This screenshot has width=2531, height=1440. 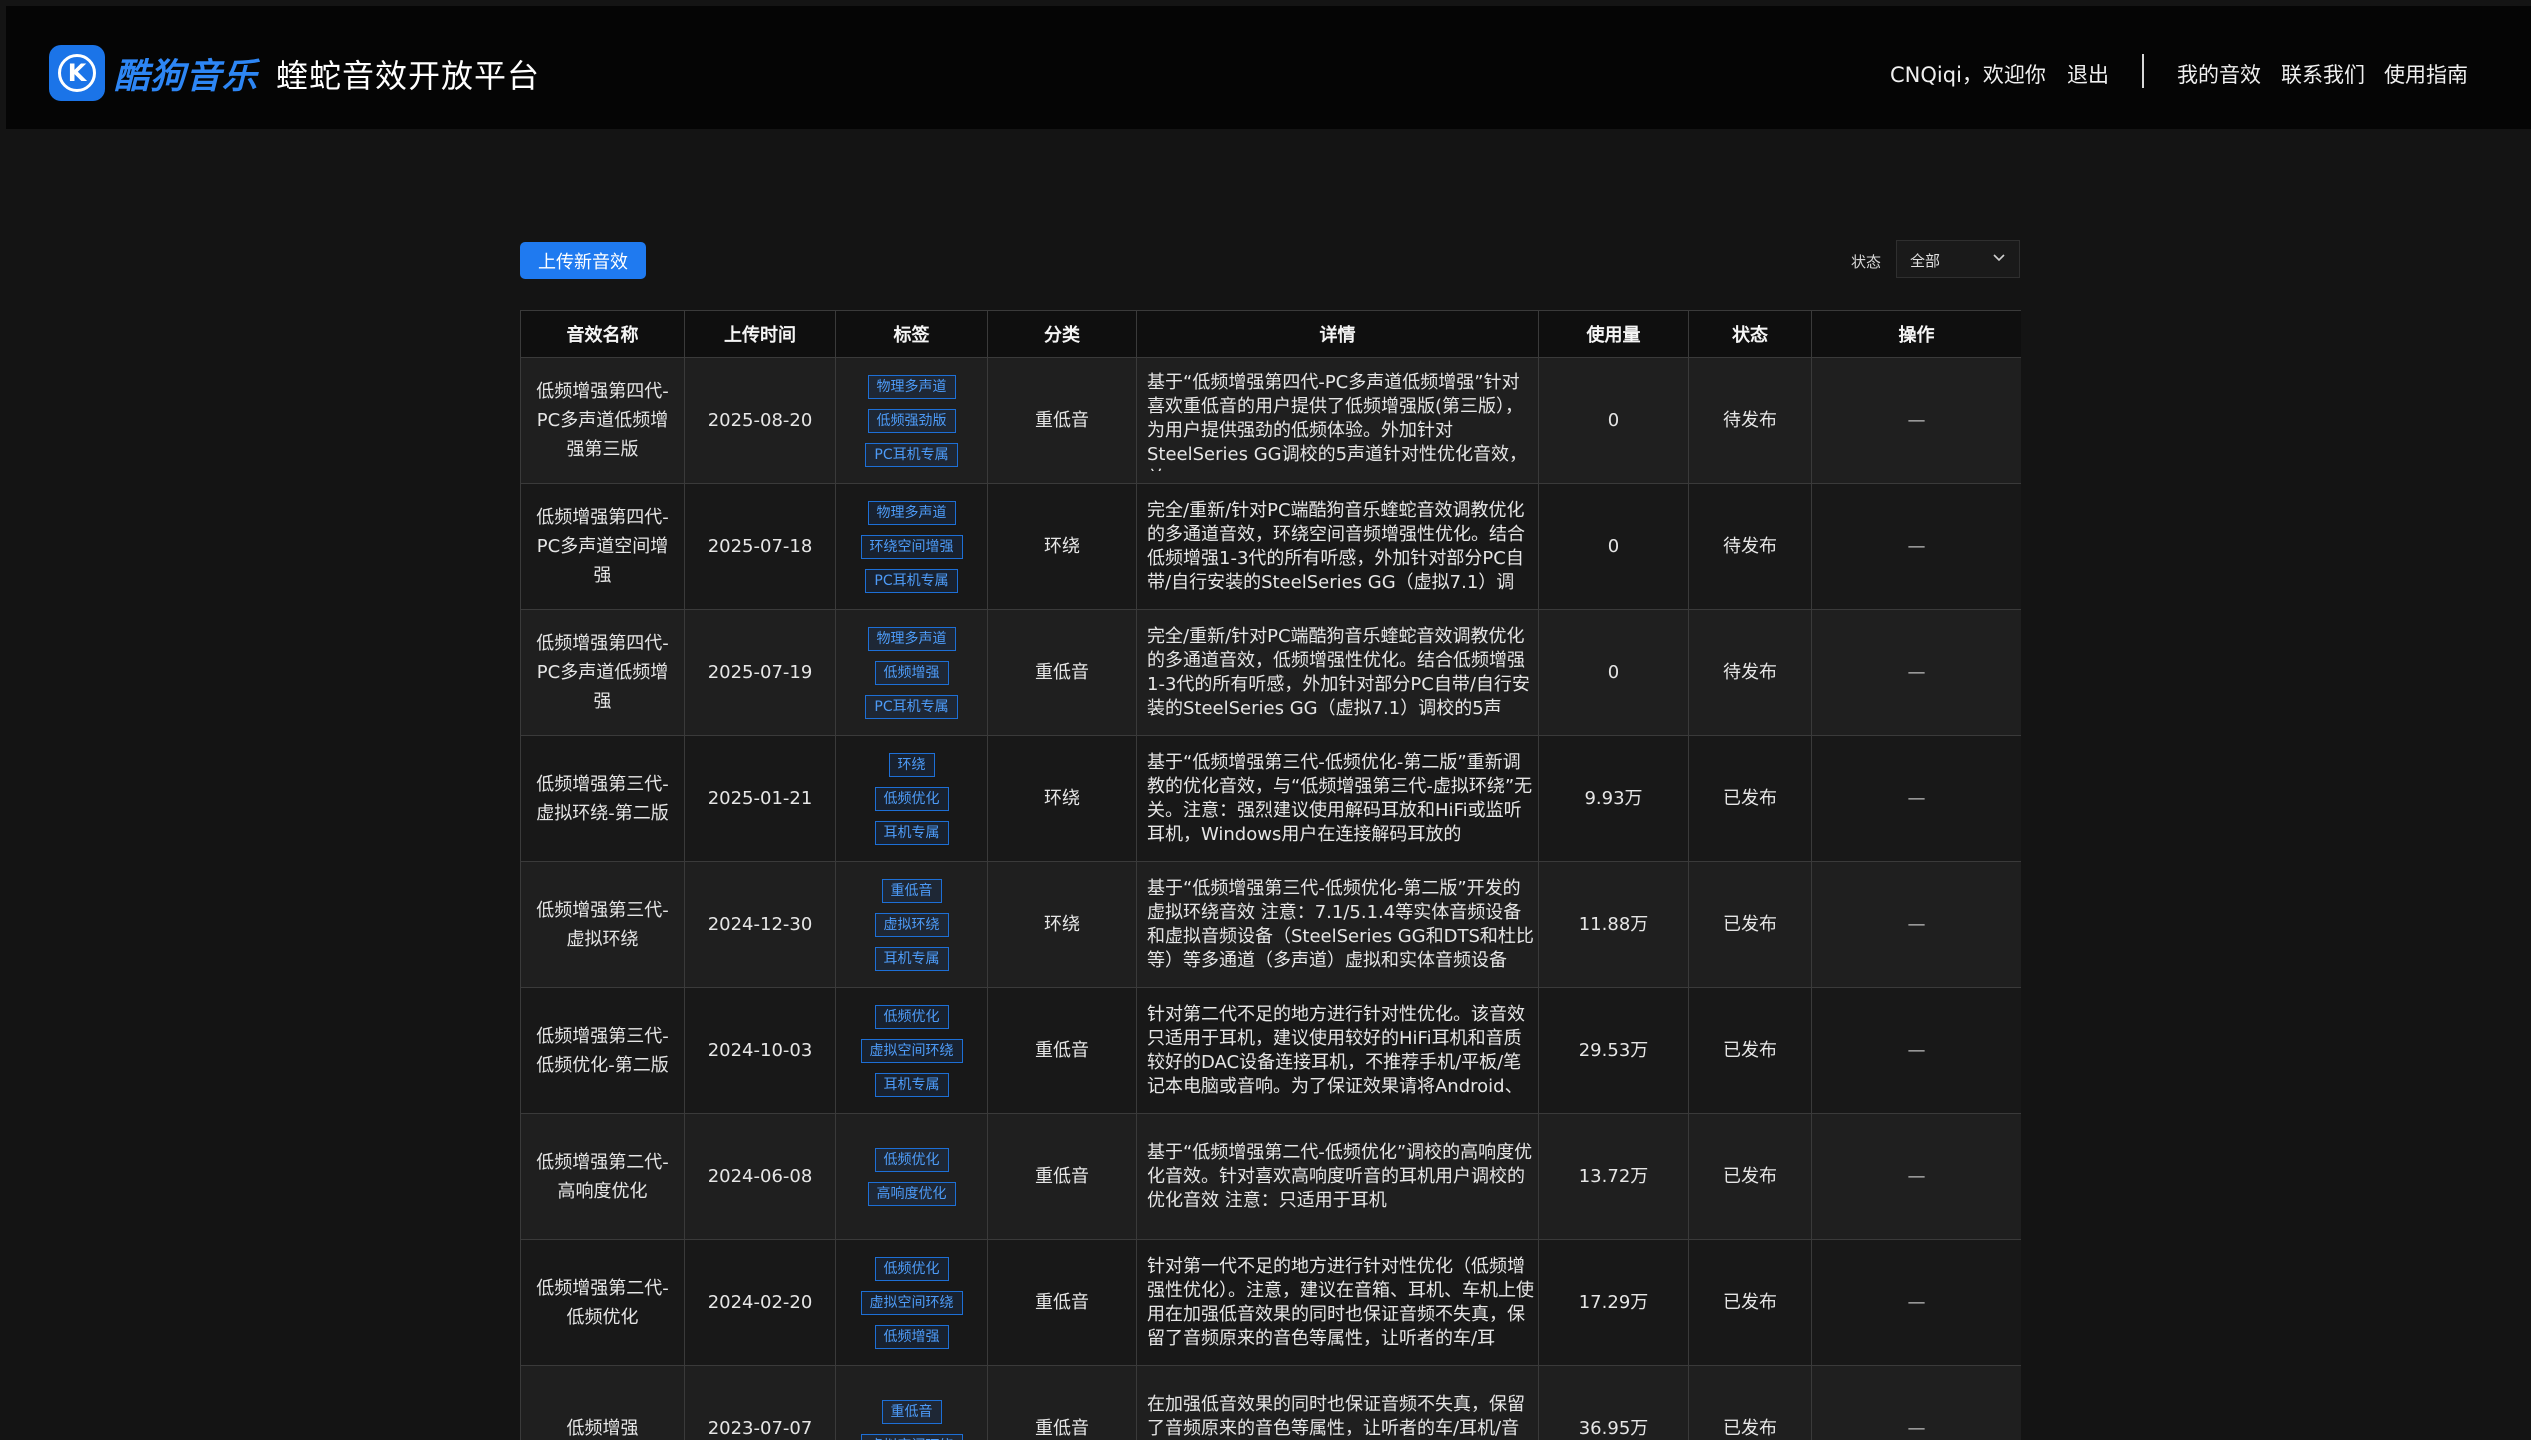 What do you see at coordinates (911, 764) in the screenshot?
I see `tag-badge: 环绕` at bounding box center [911, 764].